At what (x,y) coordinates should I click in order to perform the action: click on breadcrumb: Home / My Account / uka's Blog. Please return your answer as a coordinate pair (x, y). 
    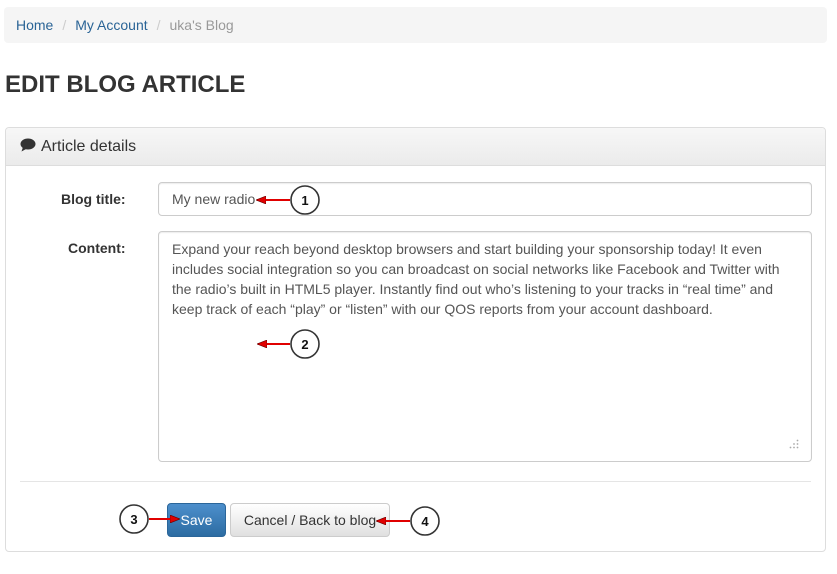
    Looking at the image, I should click on (415, 25).